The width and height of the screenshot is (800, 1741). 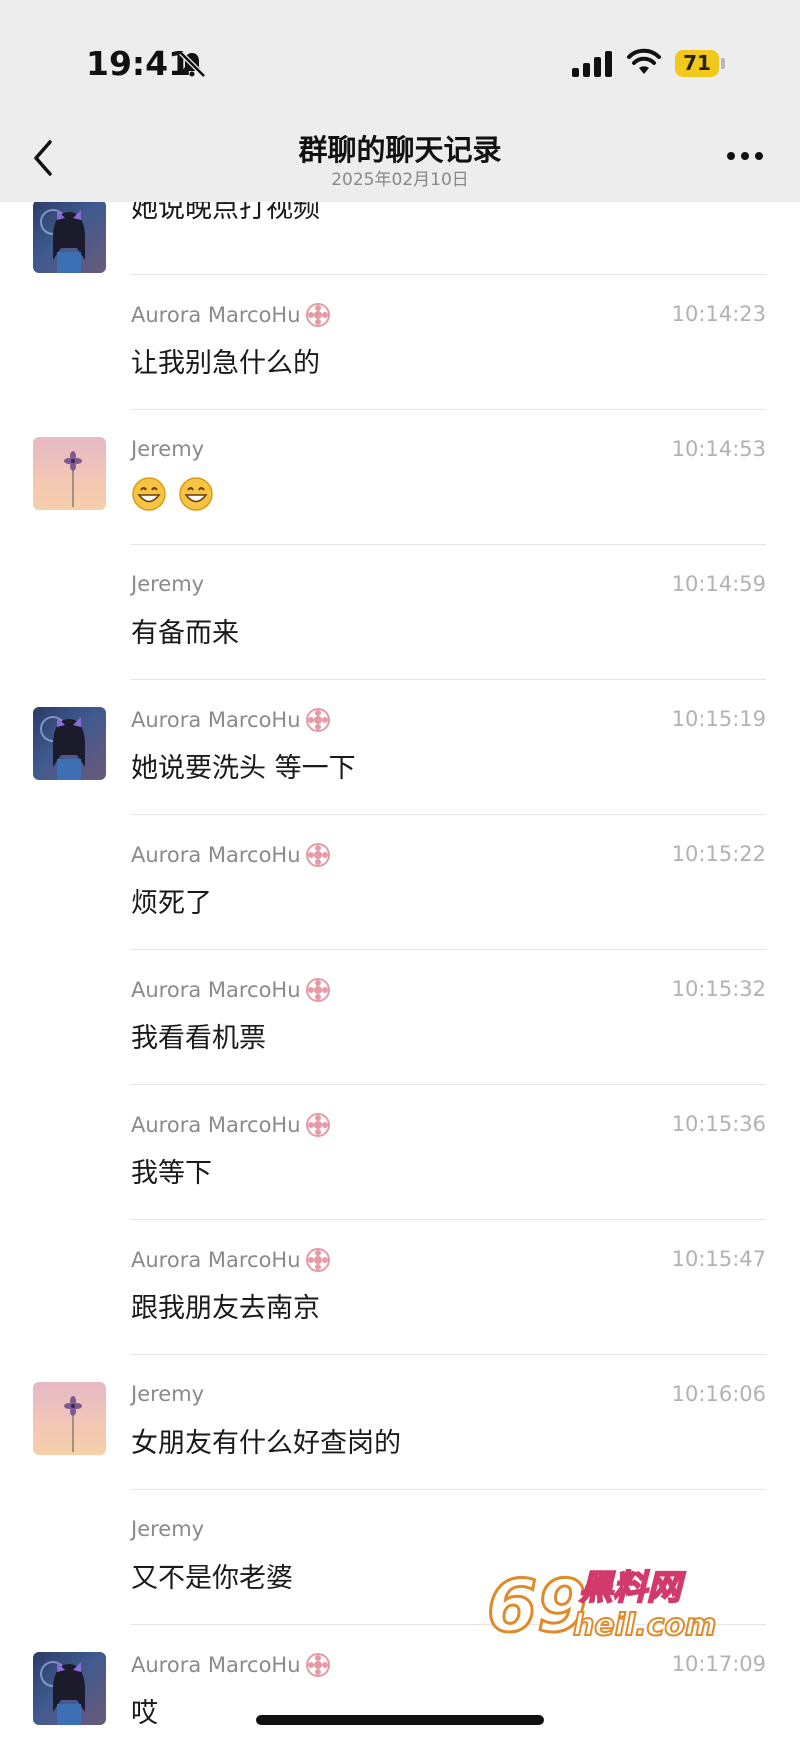 I want to click on signal-icon, so click(x=592, y=64).